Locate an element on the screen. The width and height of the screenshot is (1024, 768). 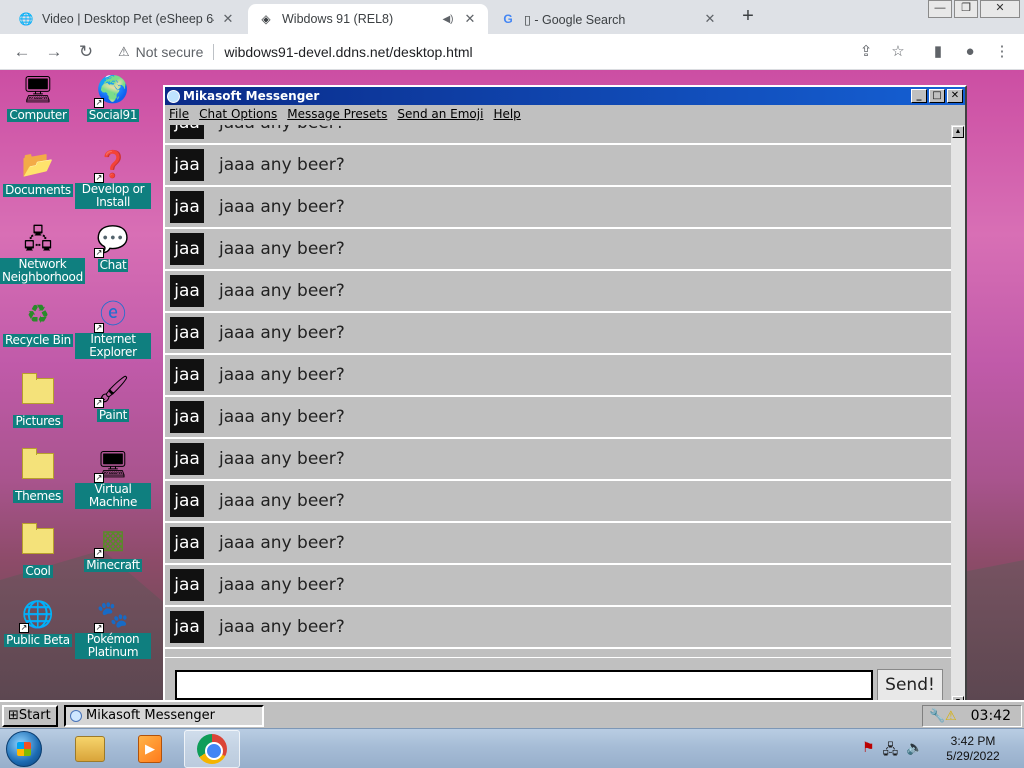
menu-chat-options: Chat Options is located at coordinates (238, 114).